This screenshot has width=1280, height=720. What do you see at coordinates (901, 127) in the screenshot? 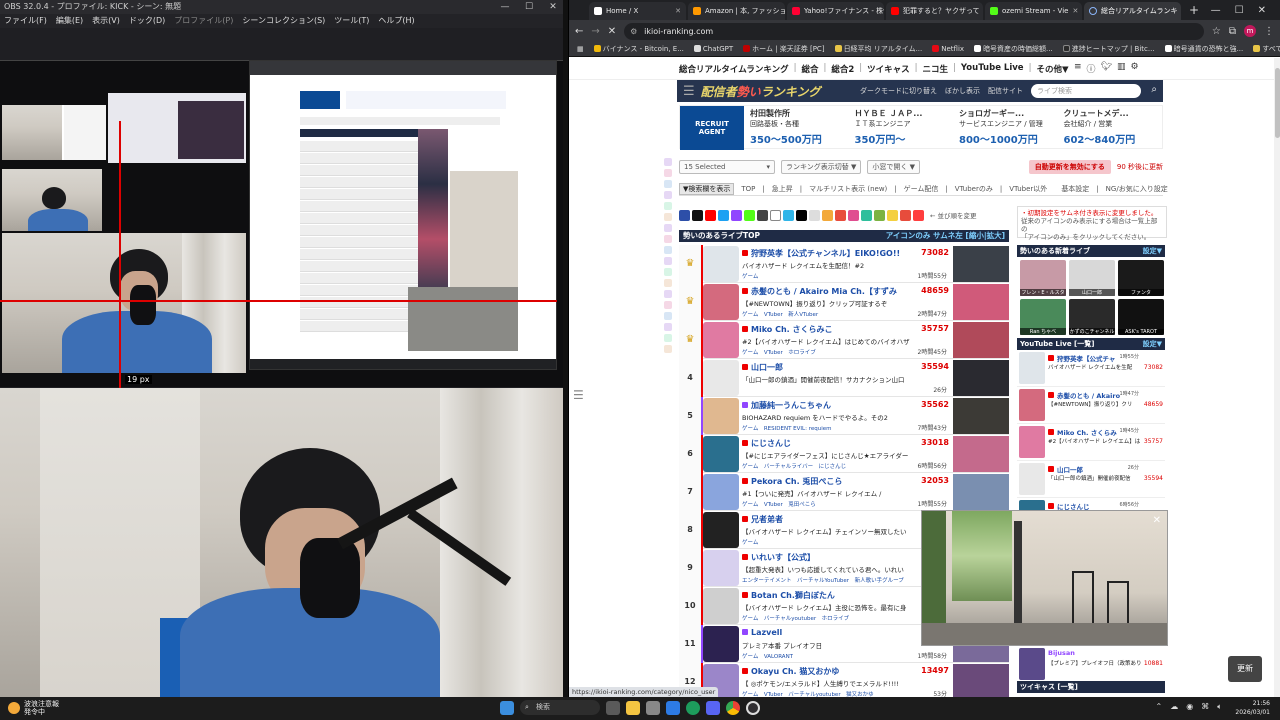
I see `ad-job-2: ＨＹＢＥ ＪＡＰ... ＩＴ系エンジニア 350万円〜` at bounding box center [901, 127].